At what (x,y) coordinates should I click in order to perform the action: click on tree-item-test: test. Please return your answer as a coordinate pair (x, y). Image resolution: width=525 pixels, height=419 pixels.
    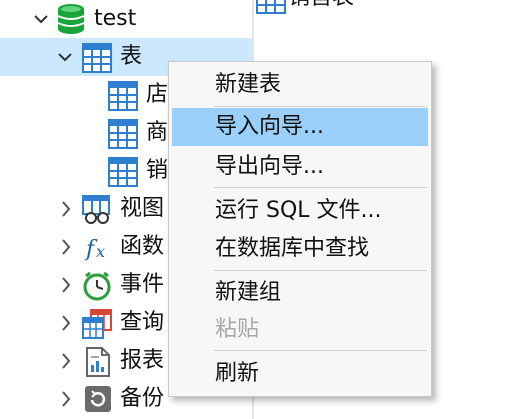
    Looking at the image, I should click on (126, 19).